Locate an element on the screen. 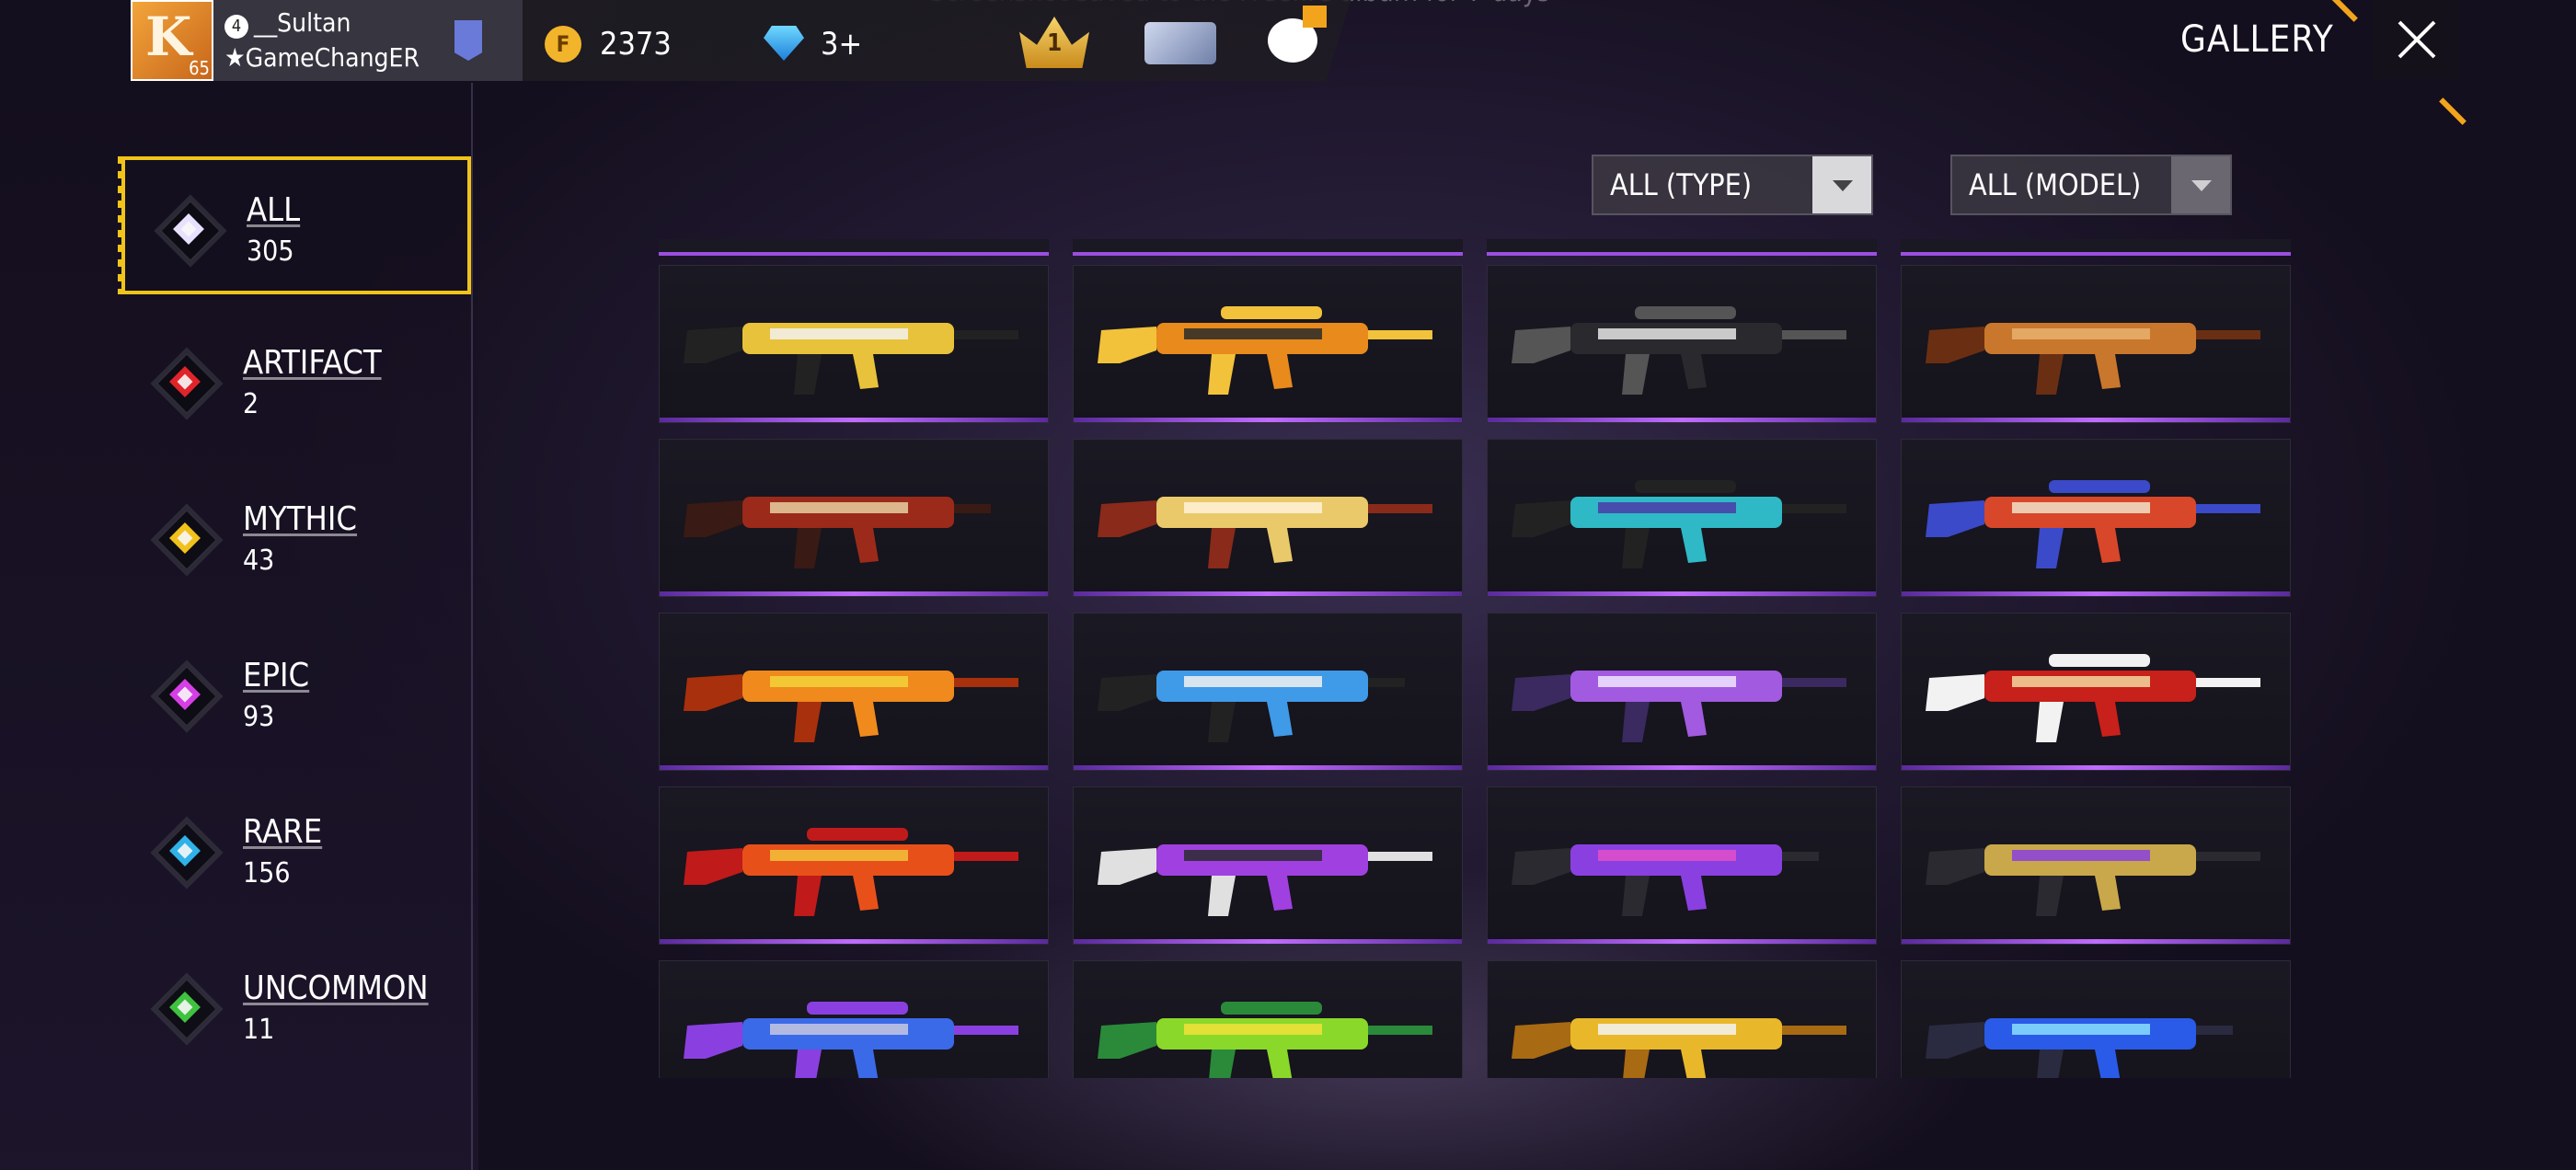  category-epic: EPIC 93 is located at coordinates (296, 694).